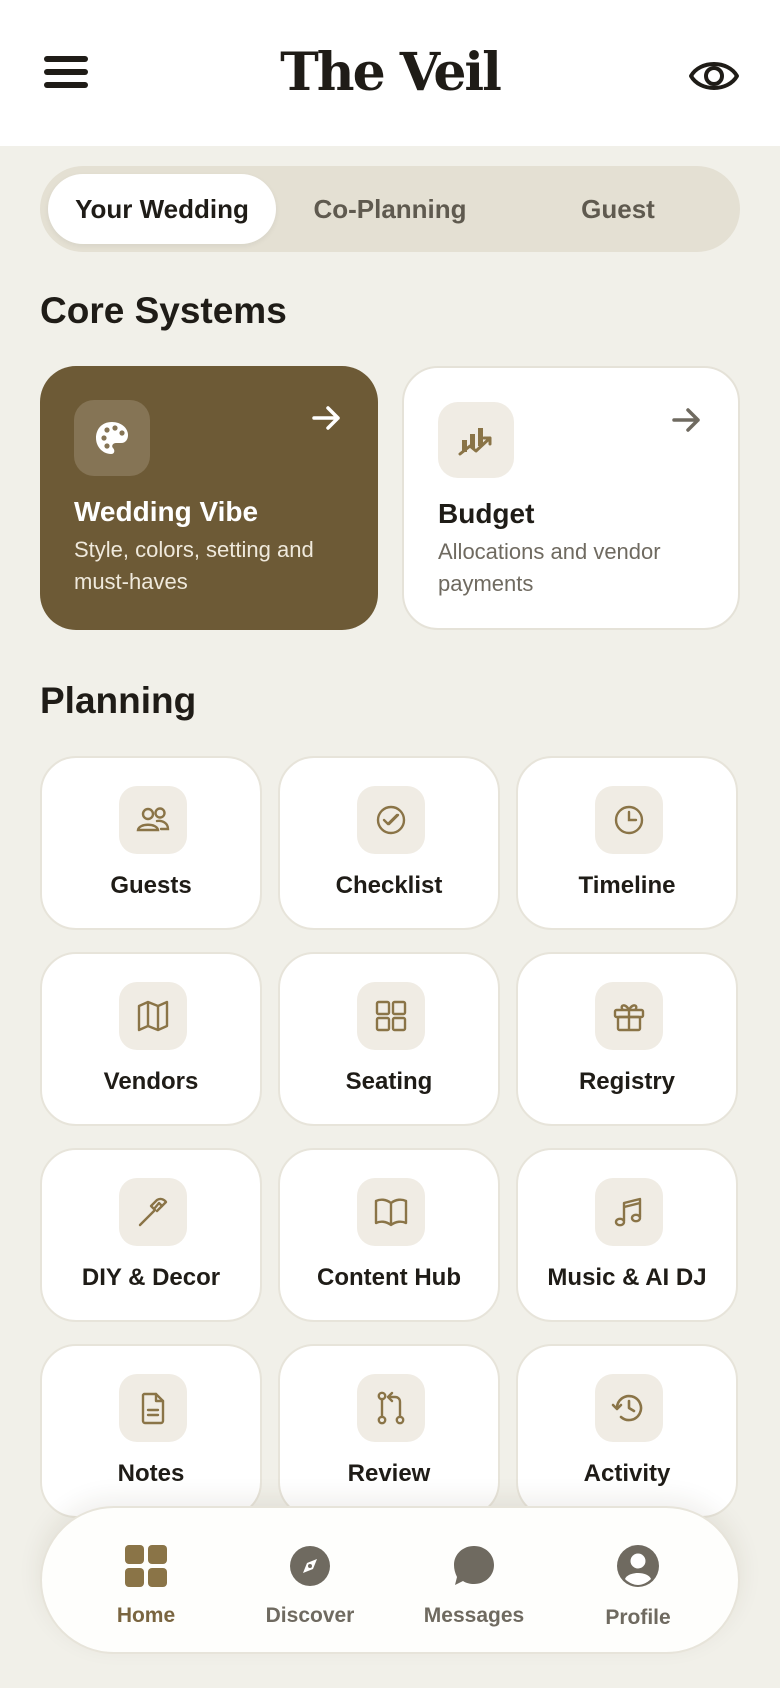 This screenshot has height=1688, width=780. I want to click on nav-label: Profile, so click(638, 1617).